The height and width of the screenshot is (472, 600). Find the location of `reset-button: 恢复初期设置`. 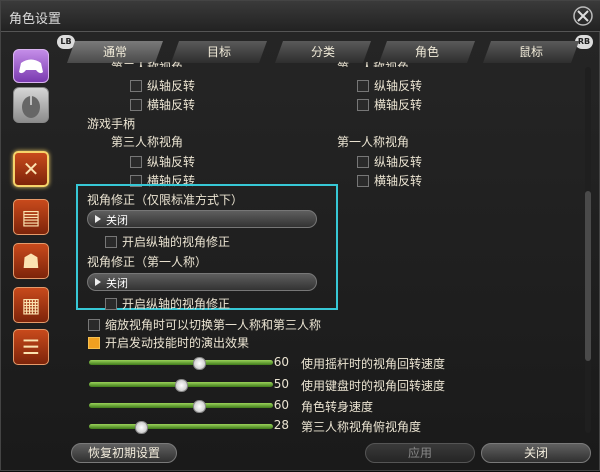

reset-button: 恢复初期设置 is located at coordinates (124, 453).